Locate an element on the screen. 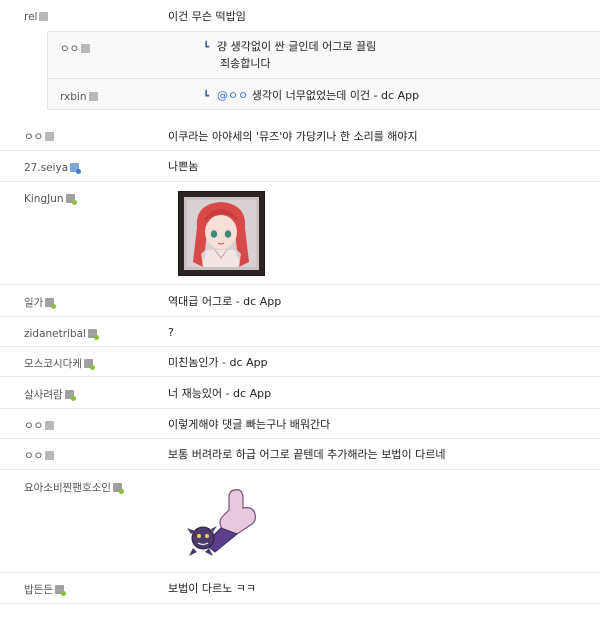  comment-text: 이건 무슨 떡밥임 is located at coordinates (207, 16).